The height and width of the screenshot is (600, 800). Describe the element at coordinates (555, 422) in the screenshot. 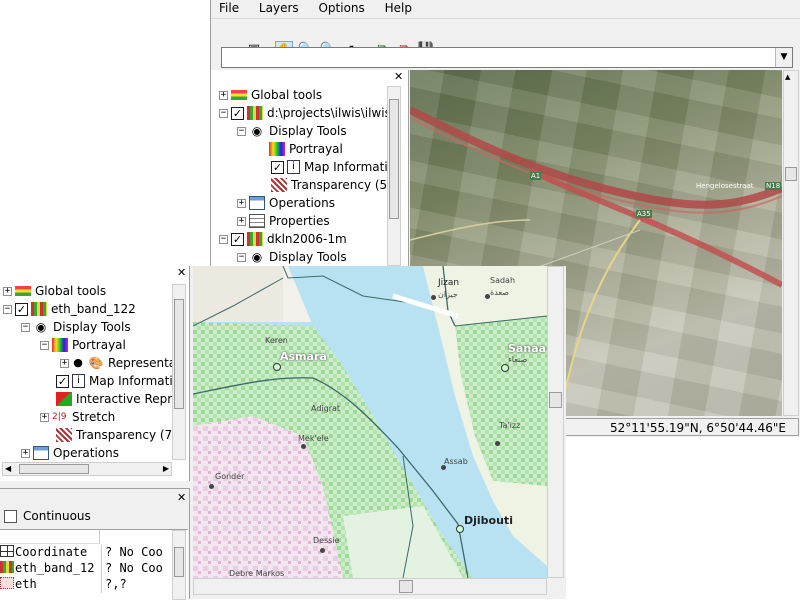

I see `map-vertical-scrollbar` at that location.